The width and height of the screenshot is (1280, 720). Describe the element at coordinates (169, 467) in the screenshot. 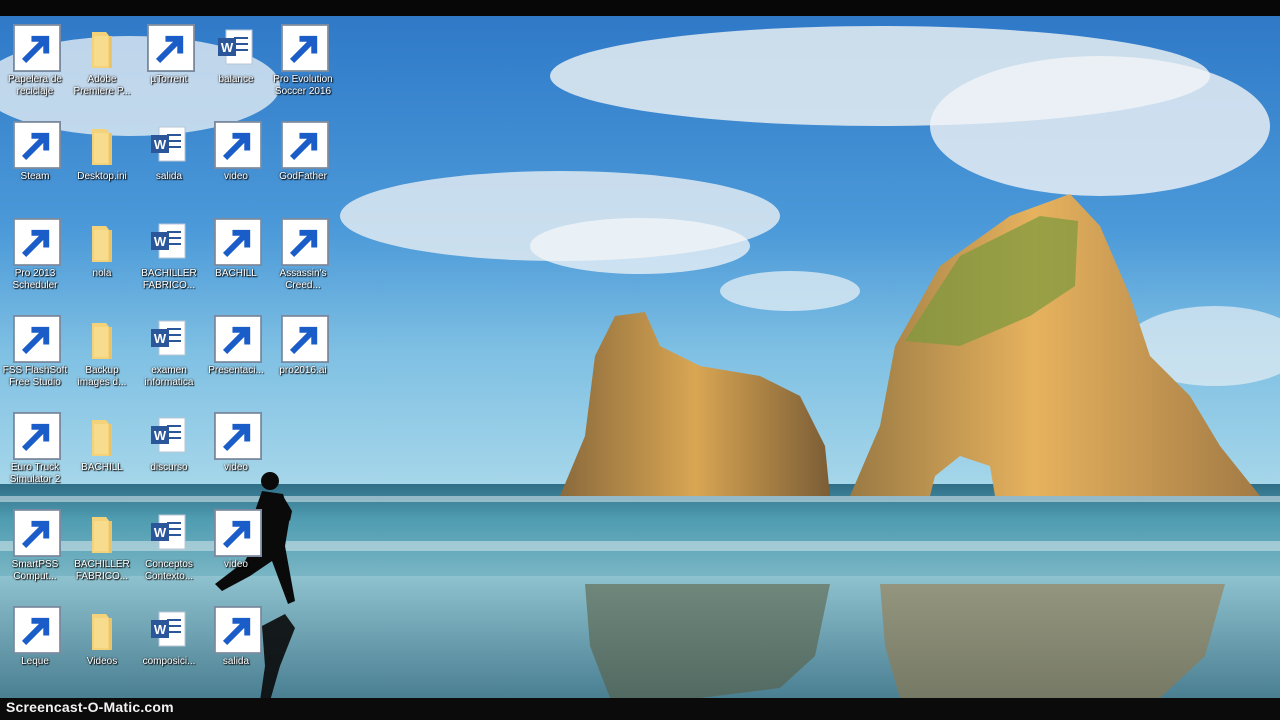

I see `desktop-icon-label: discurso` at that location.